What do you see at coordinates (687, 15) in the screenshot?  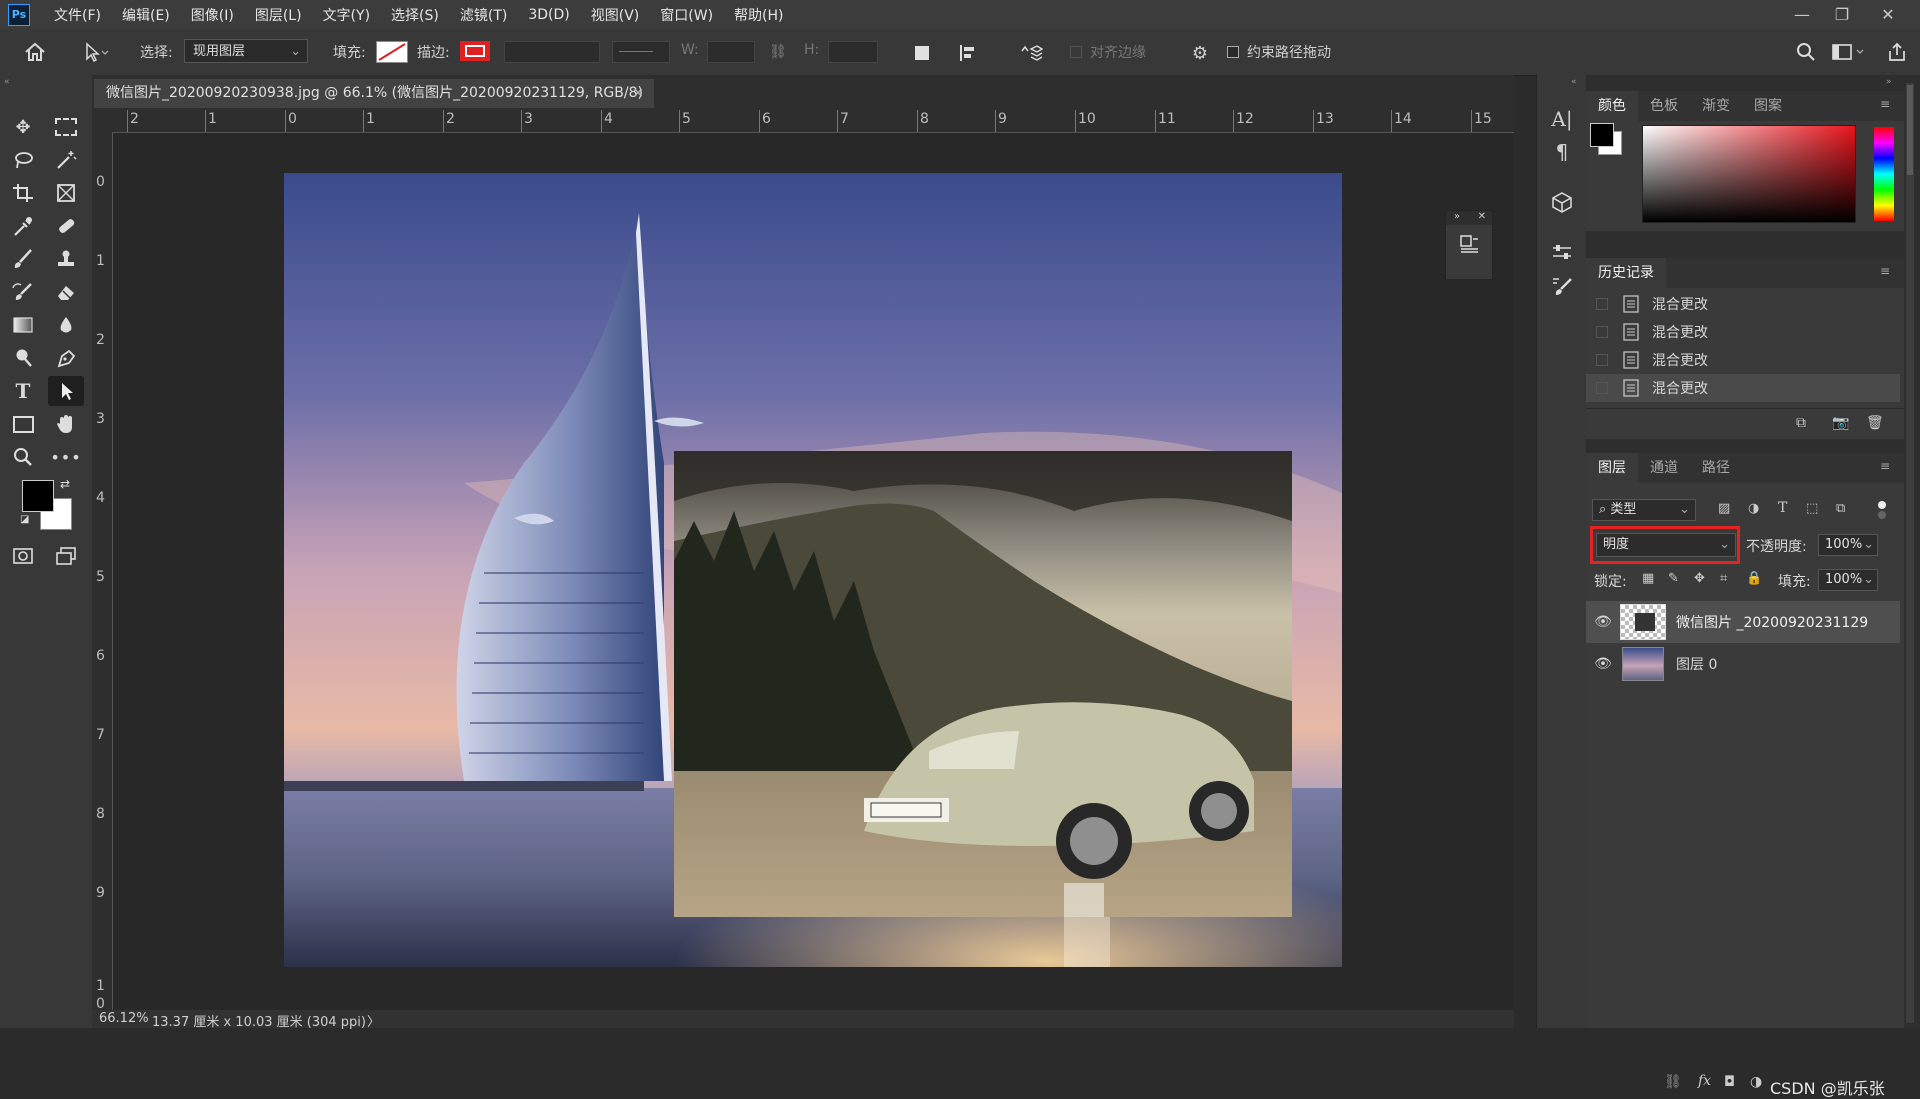 I see `menu-window: 窗口(W)` at bounding box center [687, 15].